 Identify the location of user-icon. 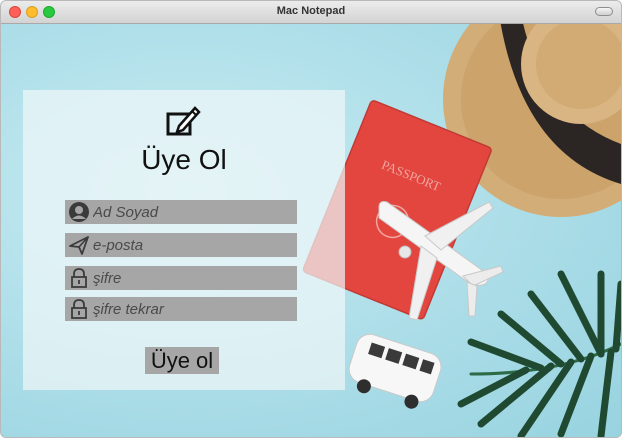
(79, 212).